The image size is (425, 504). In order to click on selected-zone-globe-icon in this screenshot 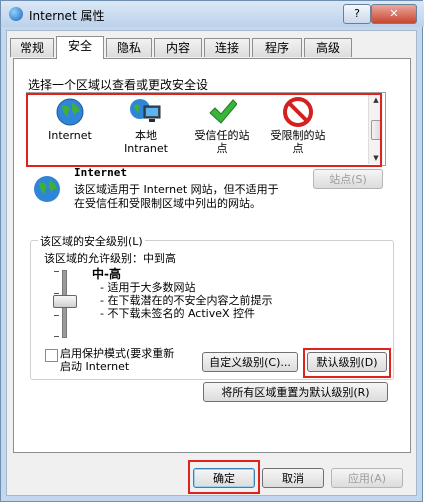, I will do `click(47, 189)`.